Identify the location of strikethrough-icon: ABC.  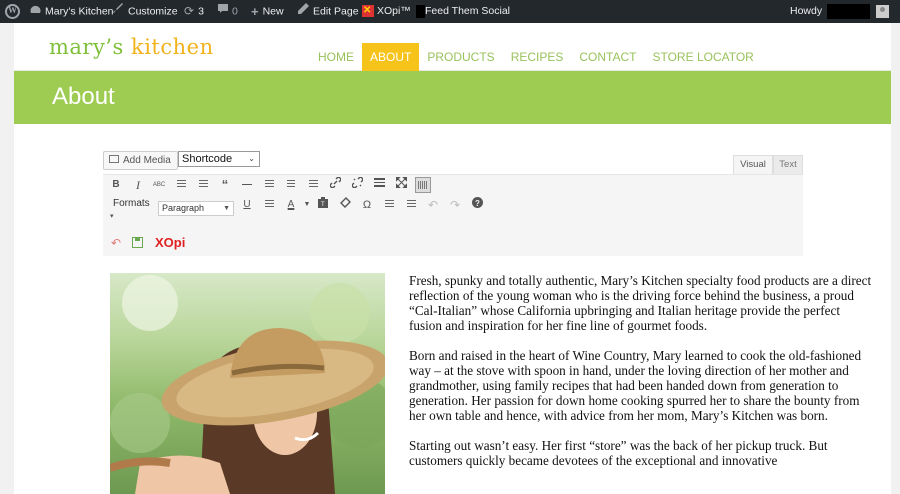
(159, 185).